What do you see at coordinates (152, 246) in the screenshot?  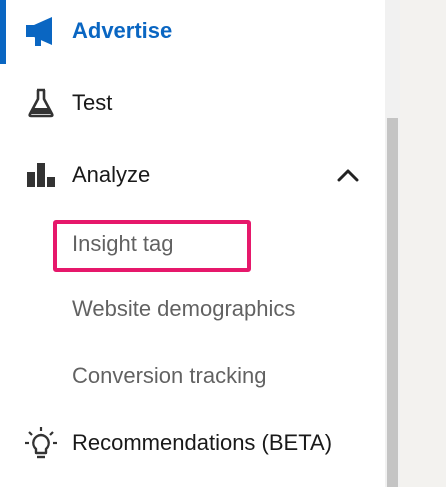 I see `highlight-annotation` at bounding box center [152, 246].